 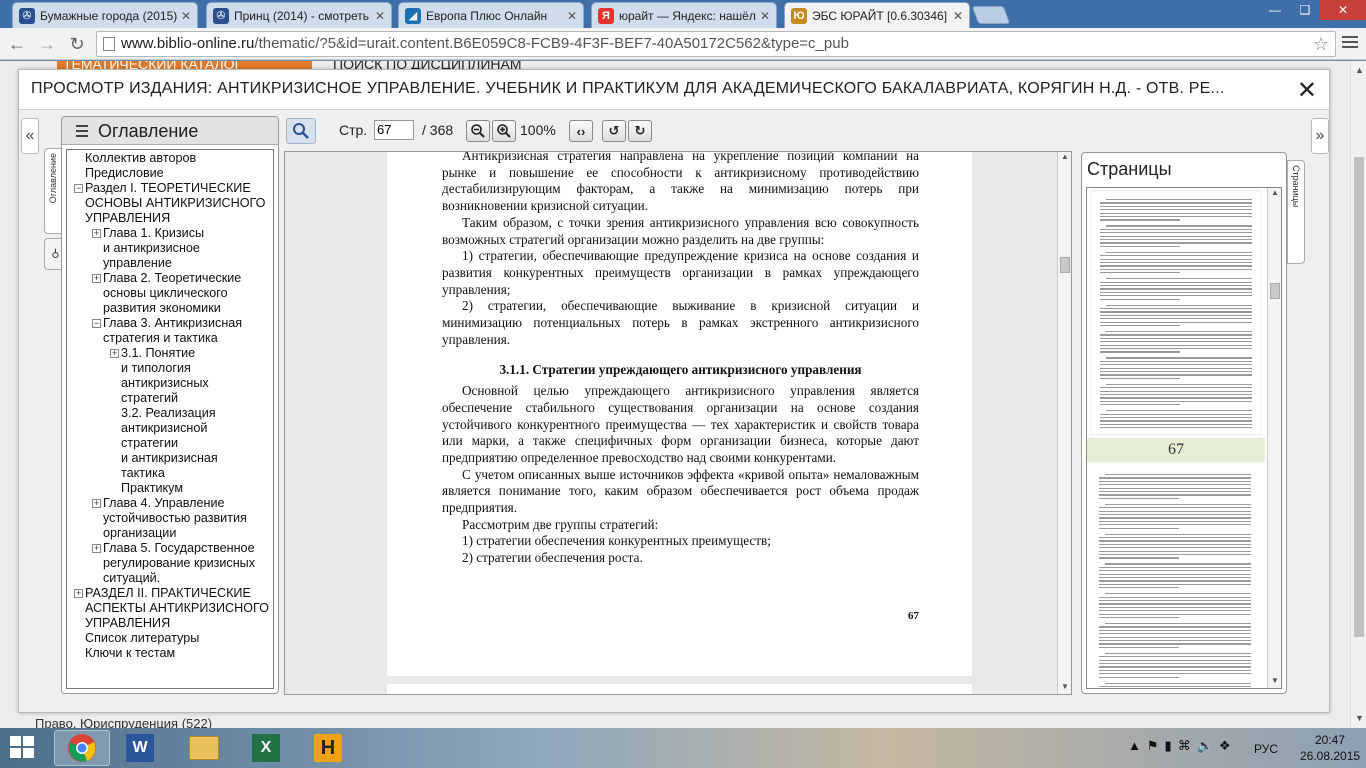 I want to click on browser-tab: Яюрайт — Яндекс: нашёлс ✕, so click(x=684, y=15).